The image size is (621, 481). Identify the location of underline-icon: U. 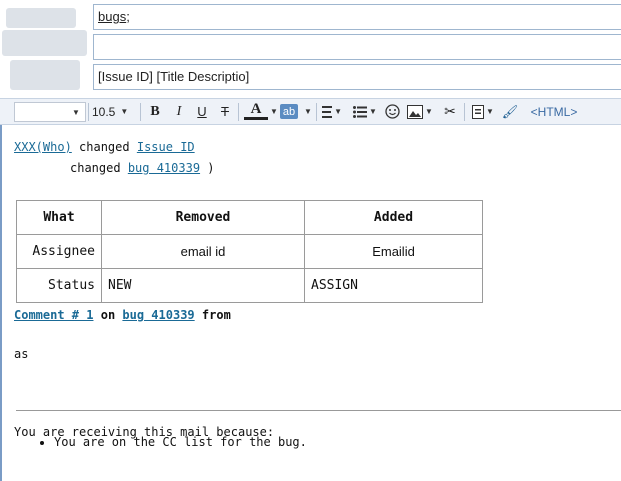
(202, 111).